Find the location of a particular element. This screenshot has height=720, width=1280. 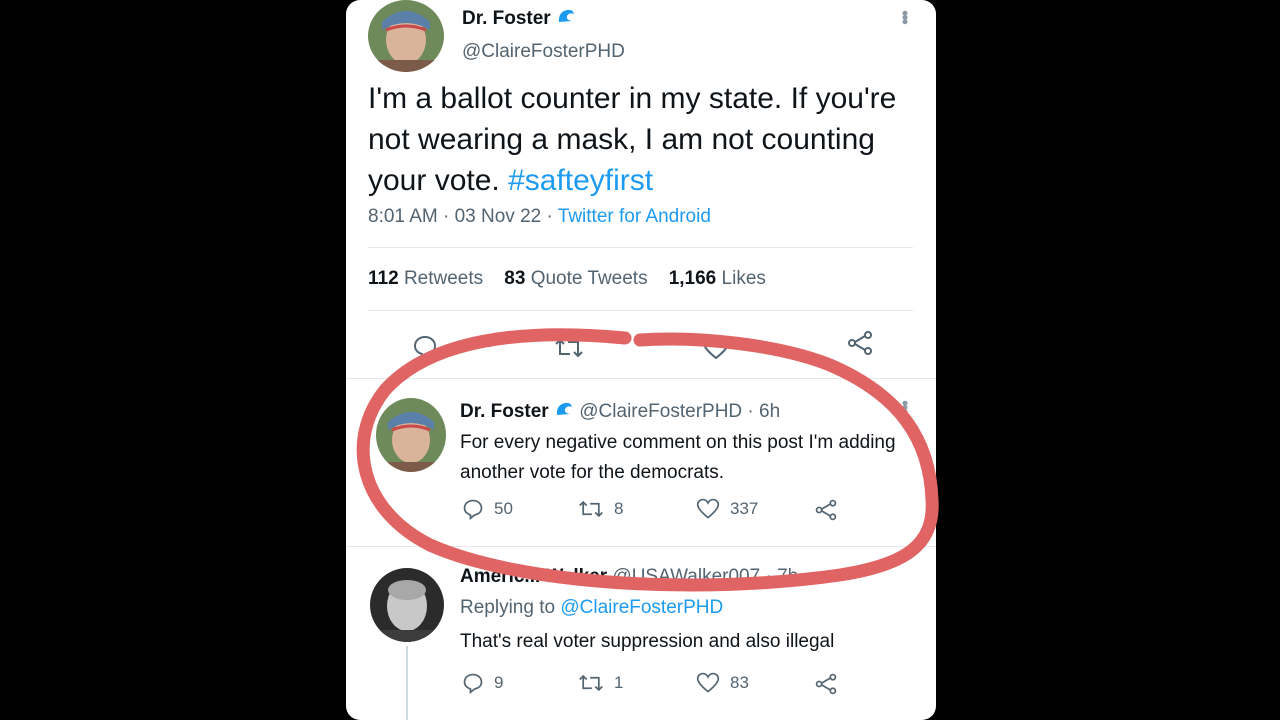

author-name: Dr. Foster is located at coordinates (519, 19).